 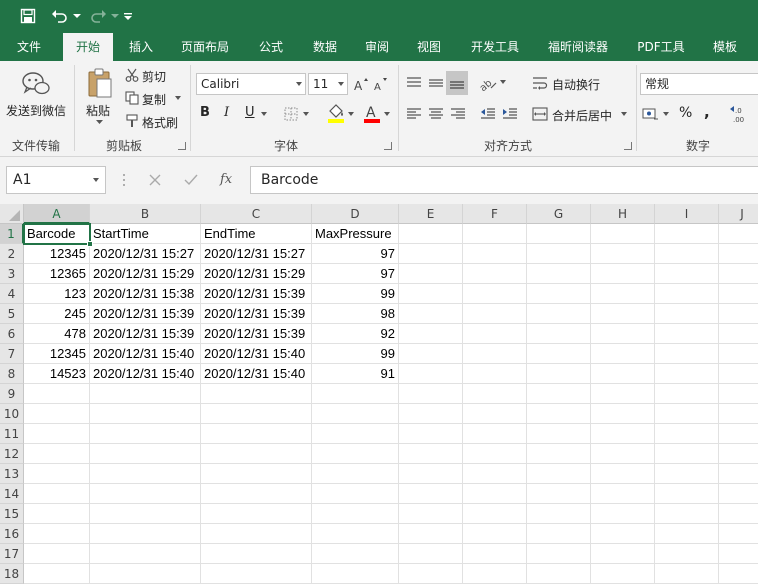 I want to click on wechat-icon, so click(x=36, y=84).